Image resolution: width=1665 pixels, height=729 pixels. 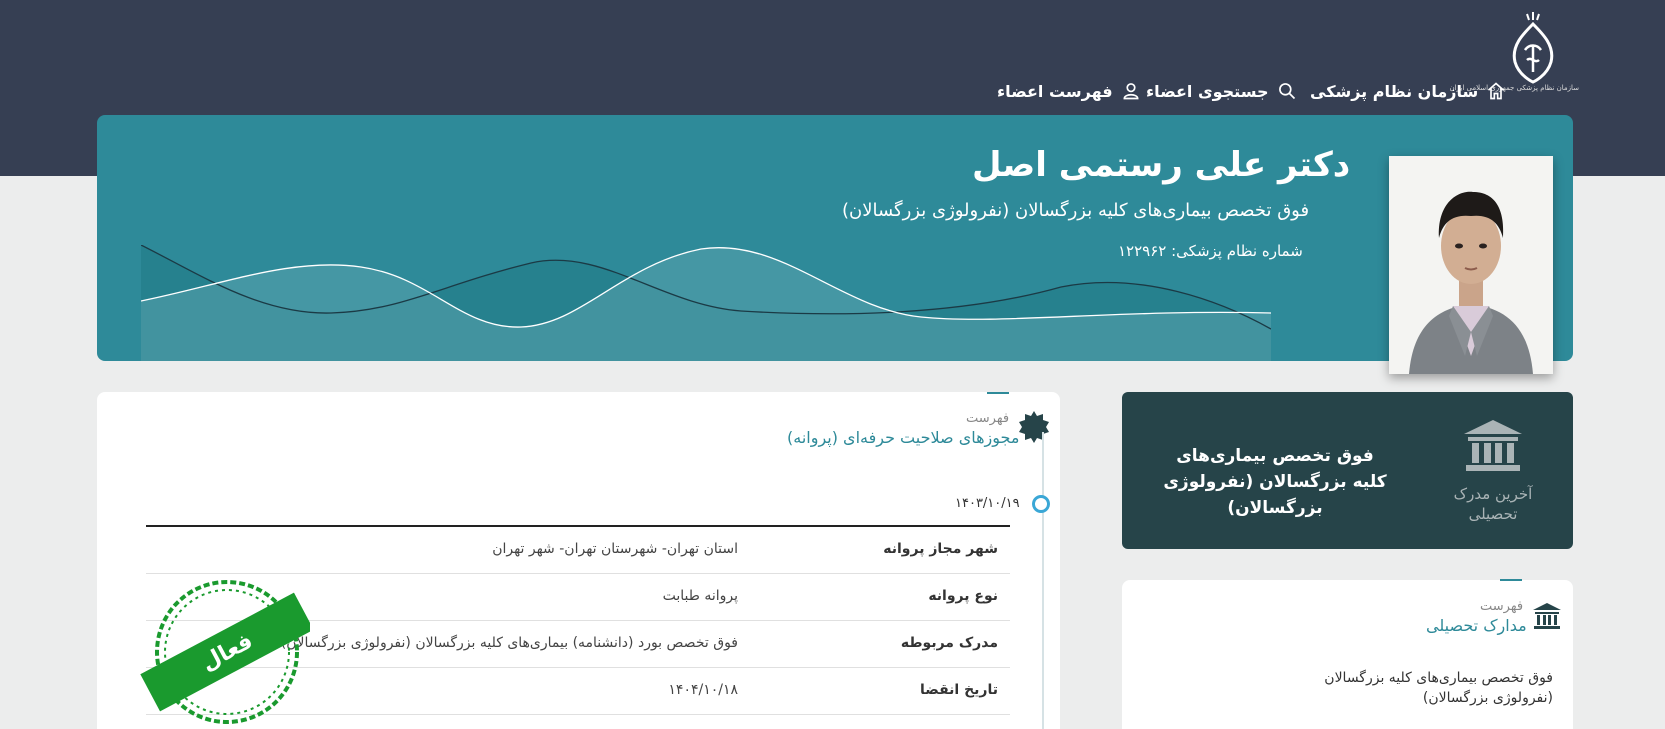 What do you see at coordinates (1034, 427) in the screenshot?
I see `badge-icon` at bounding box center [1034, 427].